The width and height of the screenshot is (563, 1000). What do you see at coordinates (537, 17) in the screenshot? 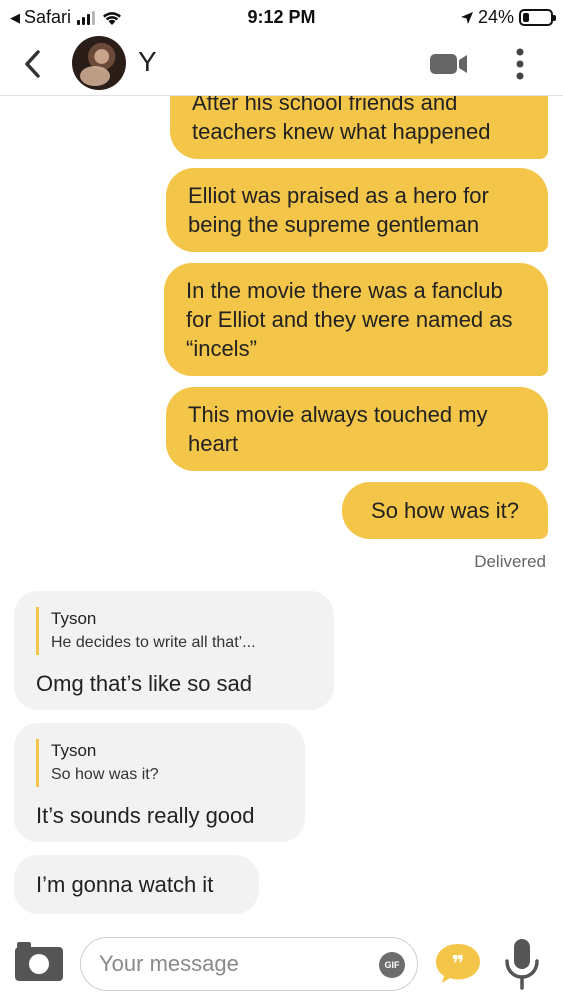
I see `battery-icon` at bounding box center [537, 17].